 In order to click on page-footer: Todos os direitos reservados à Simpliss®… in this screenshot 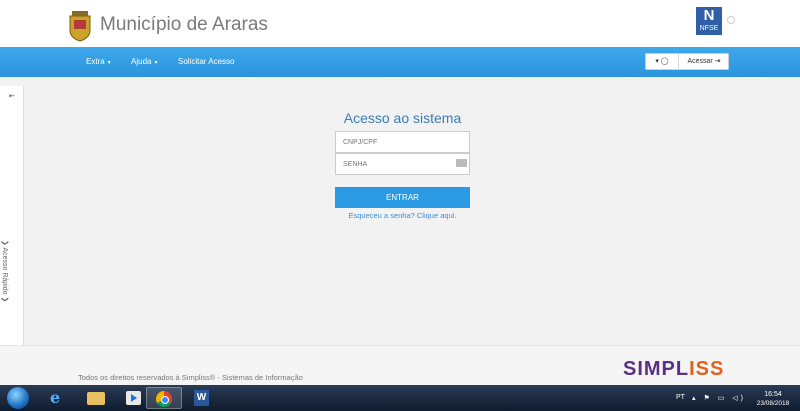, I will do `click(400, 365)`.